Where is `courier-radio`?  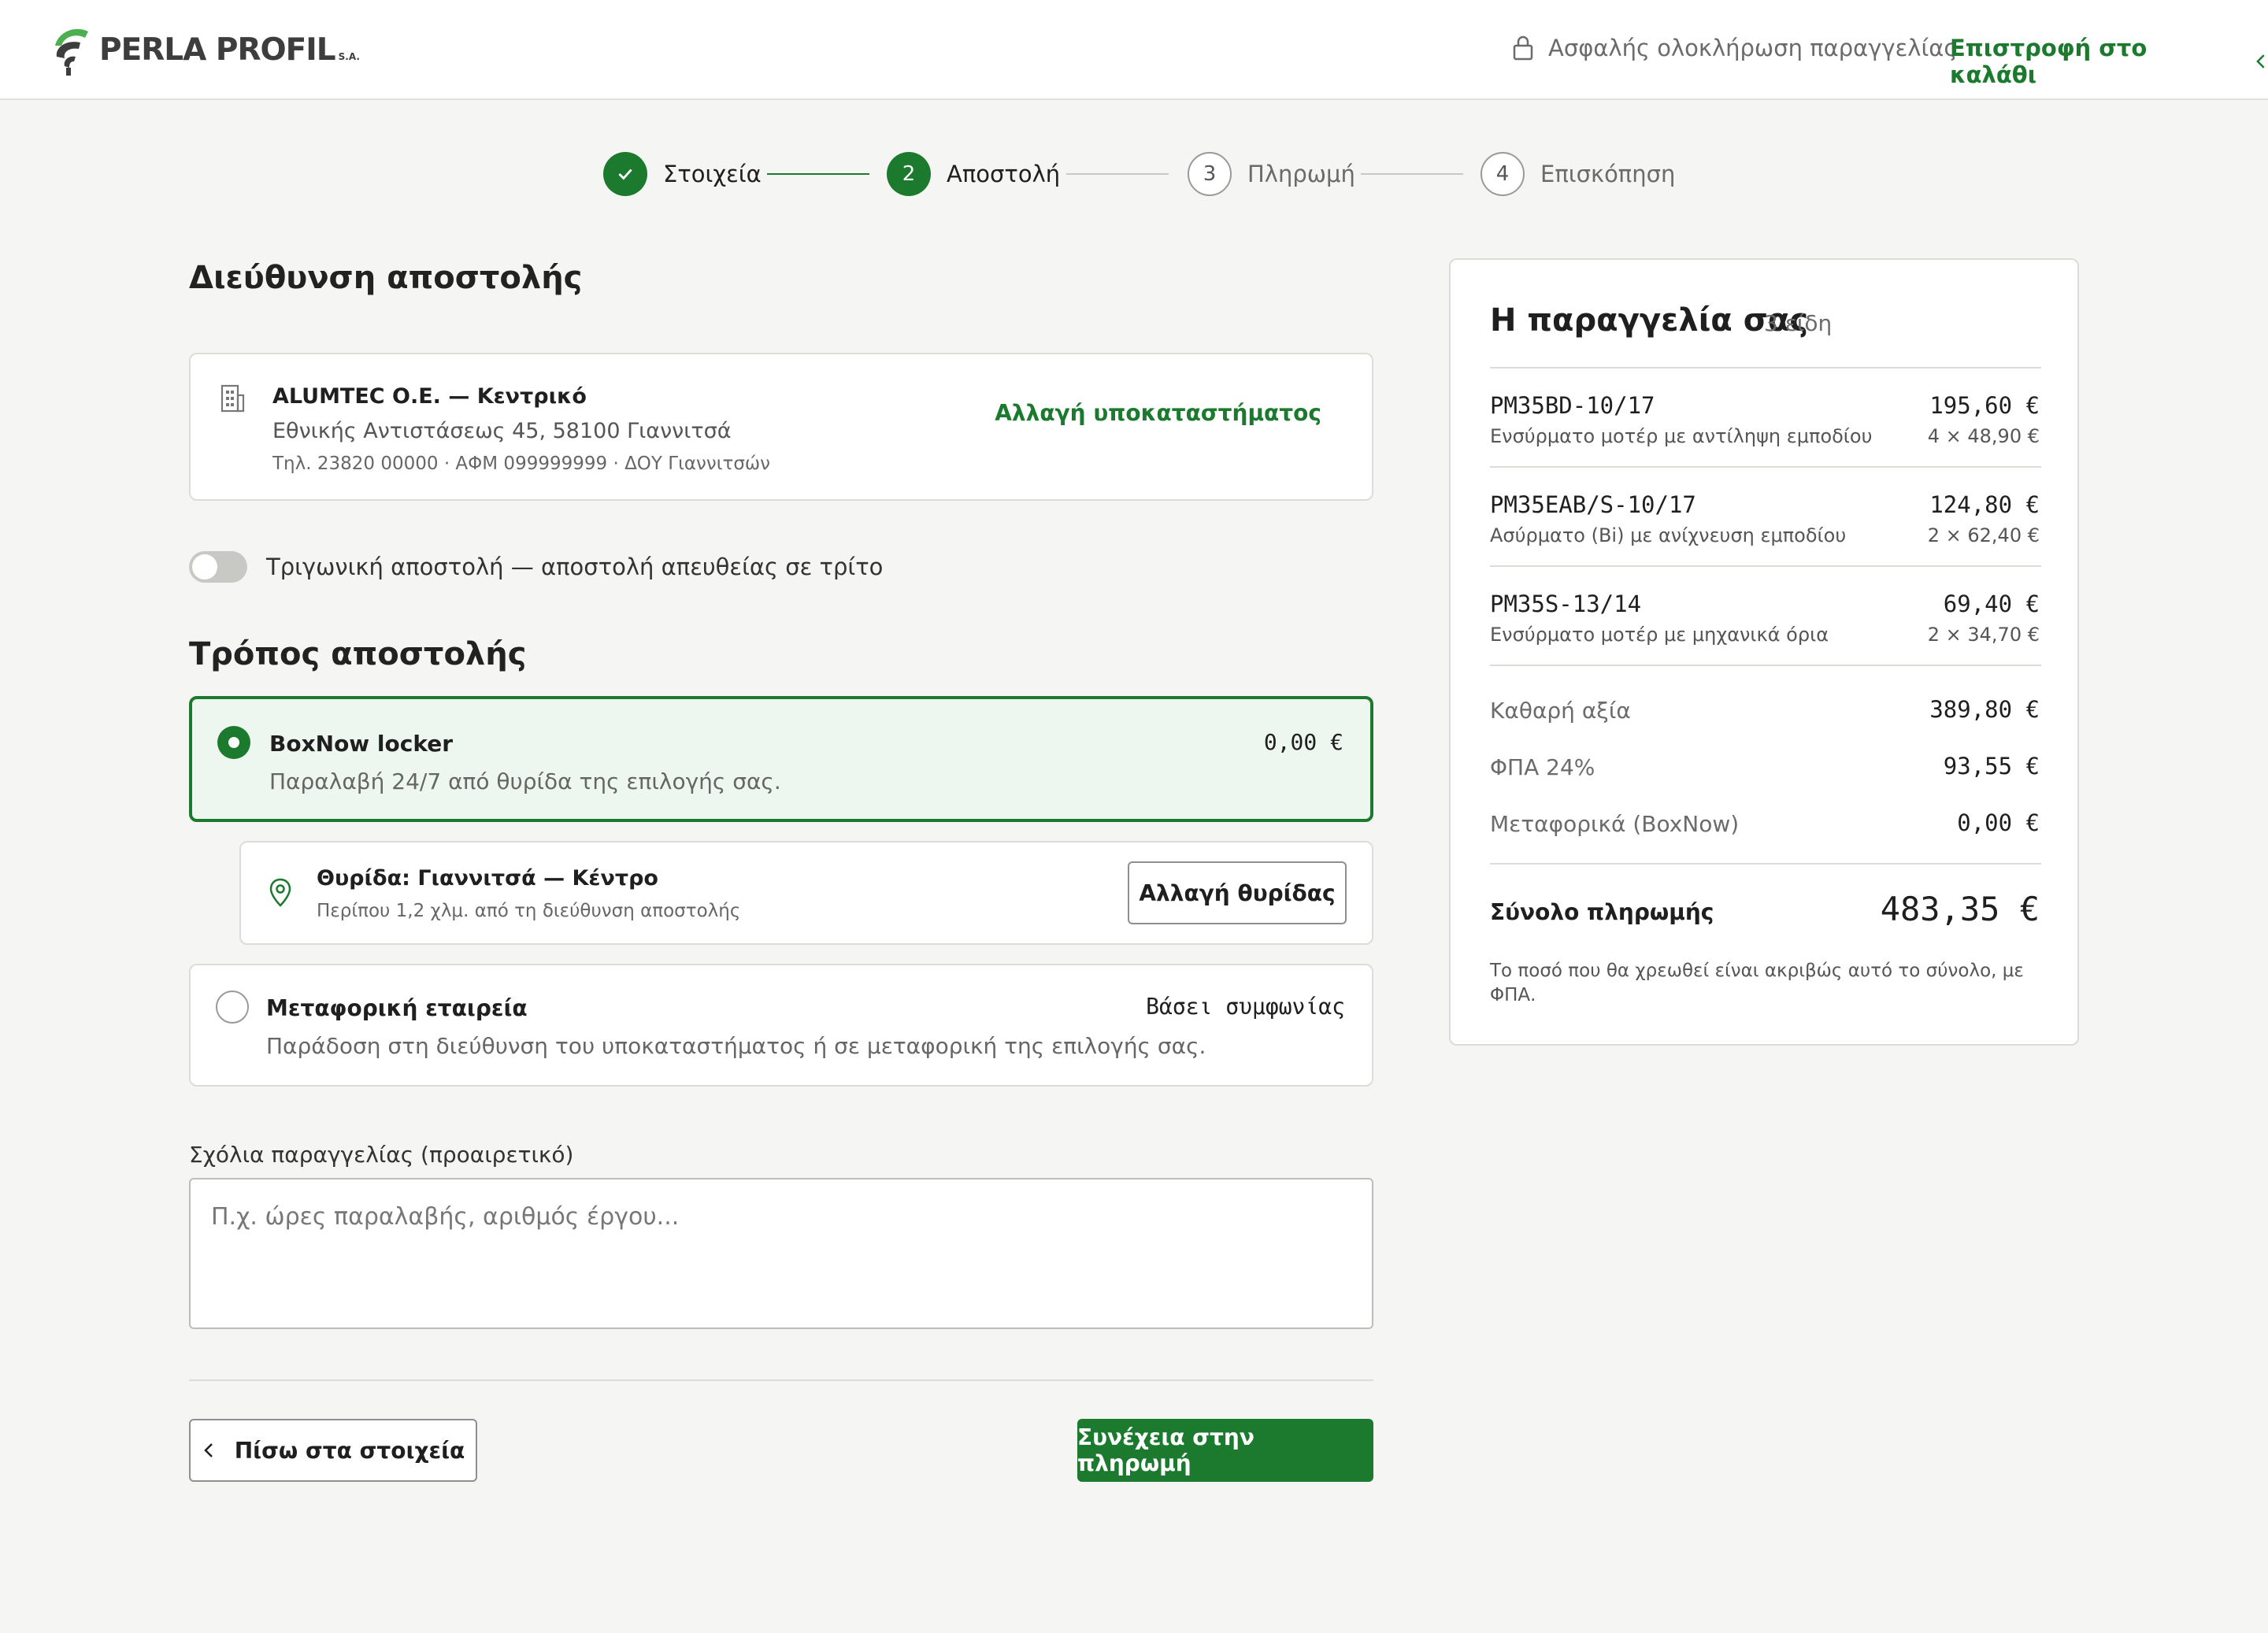
courier-radio is located at coordinates (232, 1007).